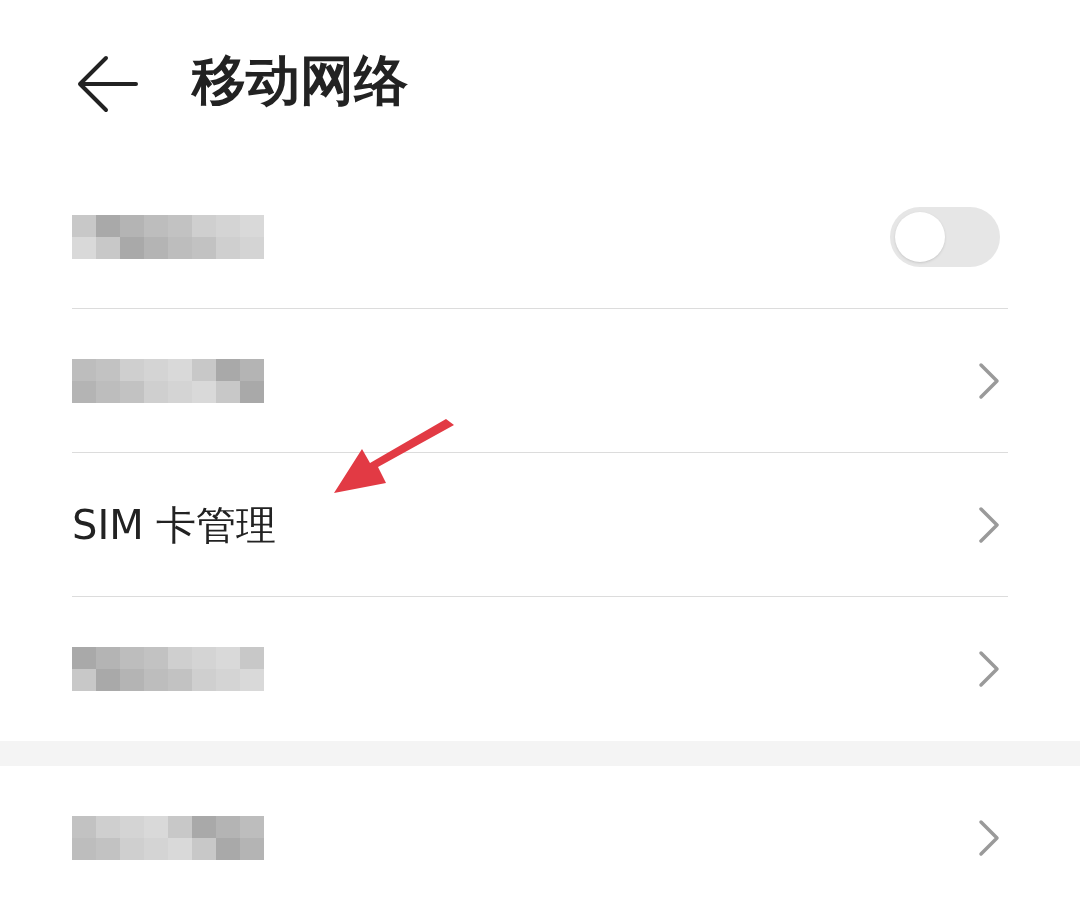  What do you see at coordinates (300, 81) in the screenshot?
I see `page-title: 移动网络` at bounding box center [300, 81].